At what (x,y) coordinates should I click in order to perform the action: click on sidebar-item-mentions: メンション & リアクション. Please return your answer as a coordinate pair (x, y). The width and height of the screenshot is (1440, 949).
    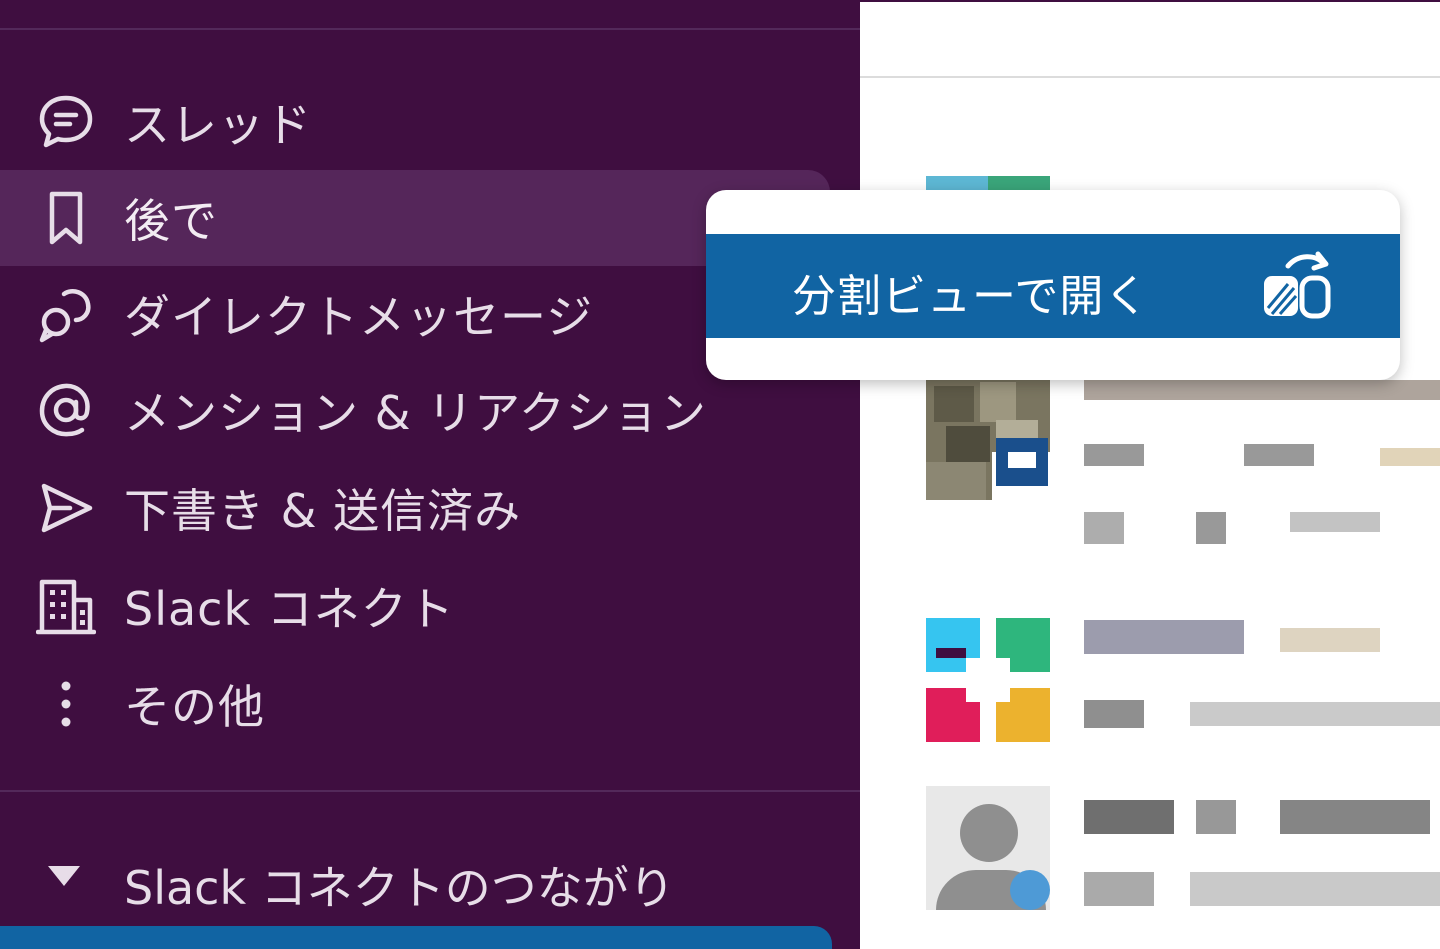
    Looking at the image, I should click on (415, 410).